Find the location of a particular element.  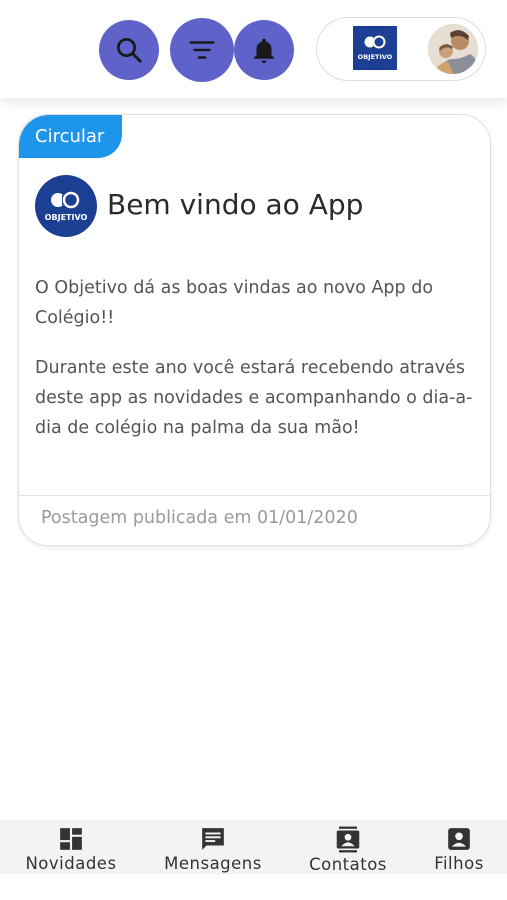

post-title: Bem vindo ao App is located at coordinates (235, 204).